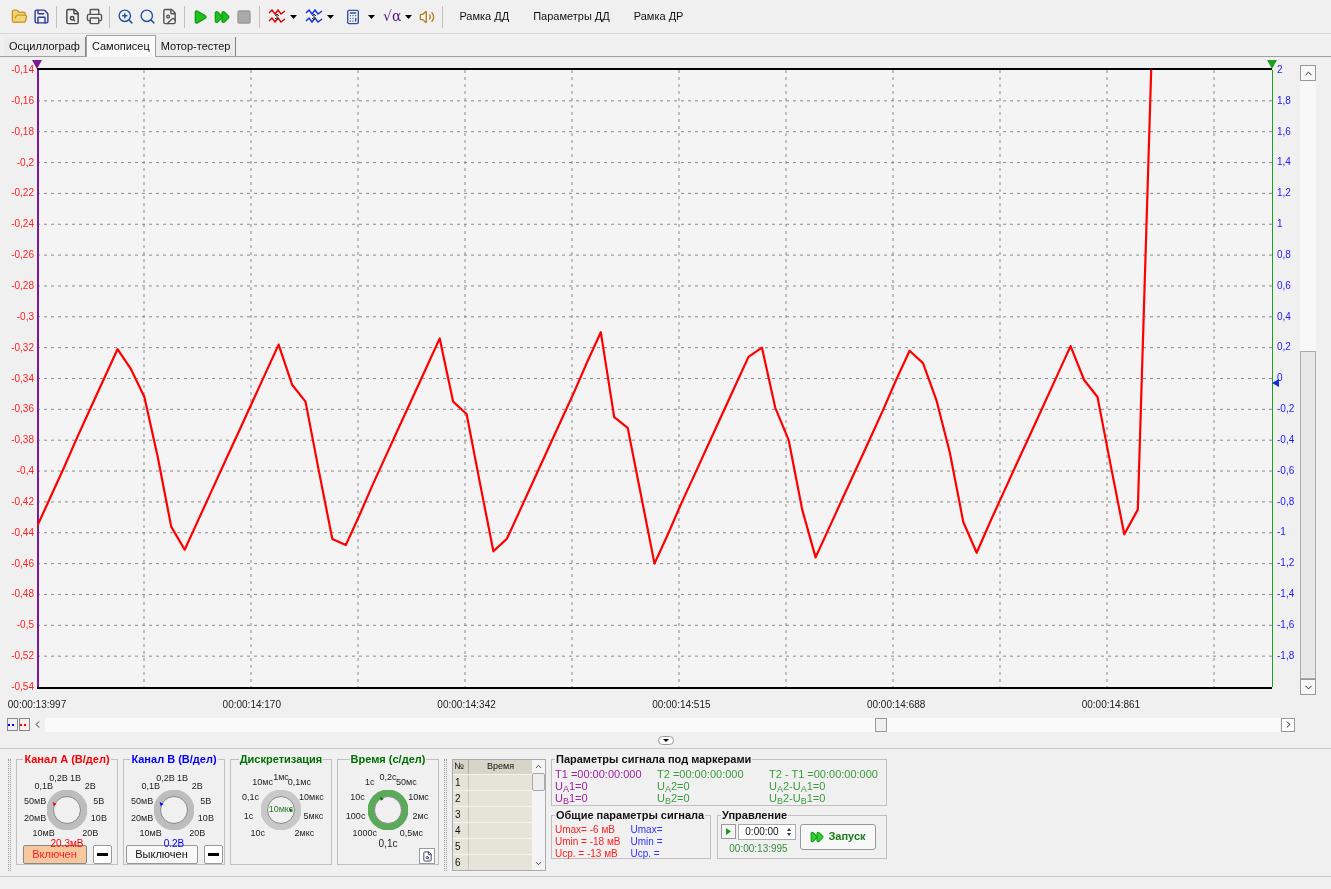 The image size is (1331, 889). What do you see at coordinates (25, 625) in the screenshot?
I see `axis-label: -0,5` at bounding box center [25, 625].